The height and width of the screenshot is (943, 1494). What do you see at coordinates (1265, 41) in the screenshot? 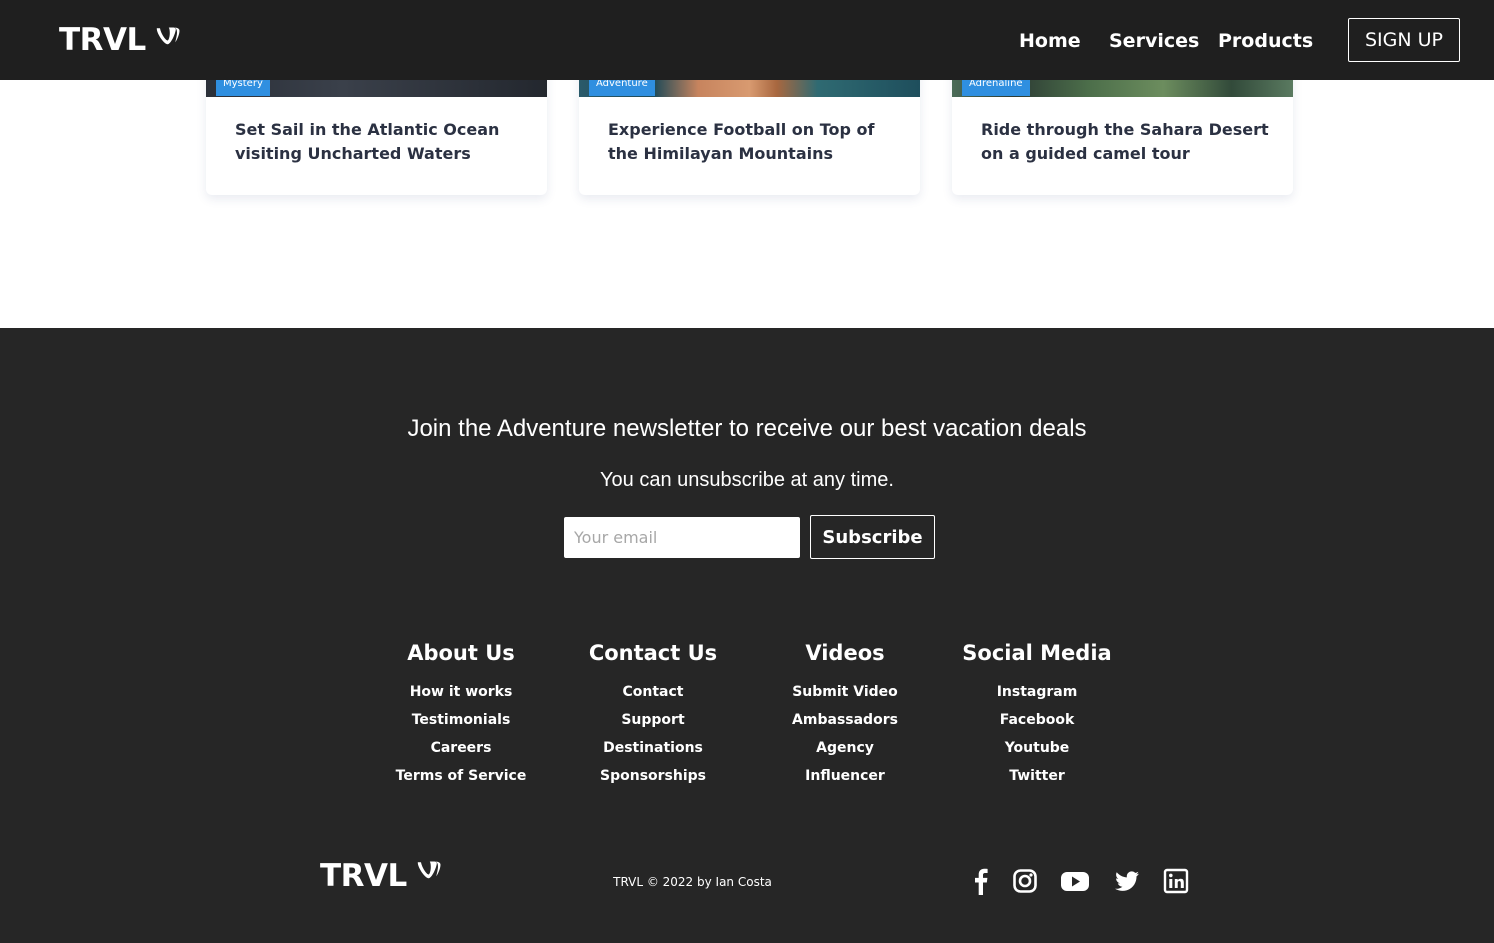
I see `nav-link-products: Products` at bounding box center [1265, 41].